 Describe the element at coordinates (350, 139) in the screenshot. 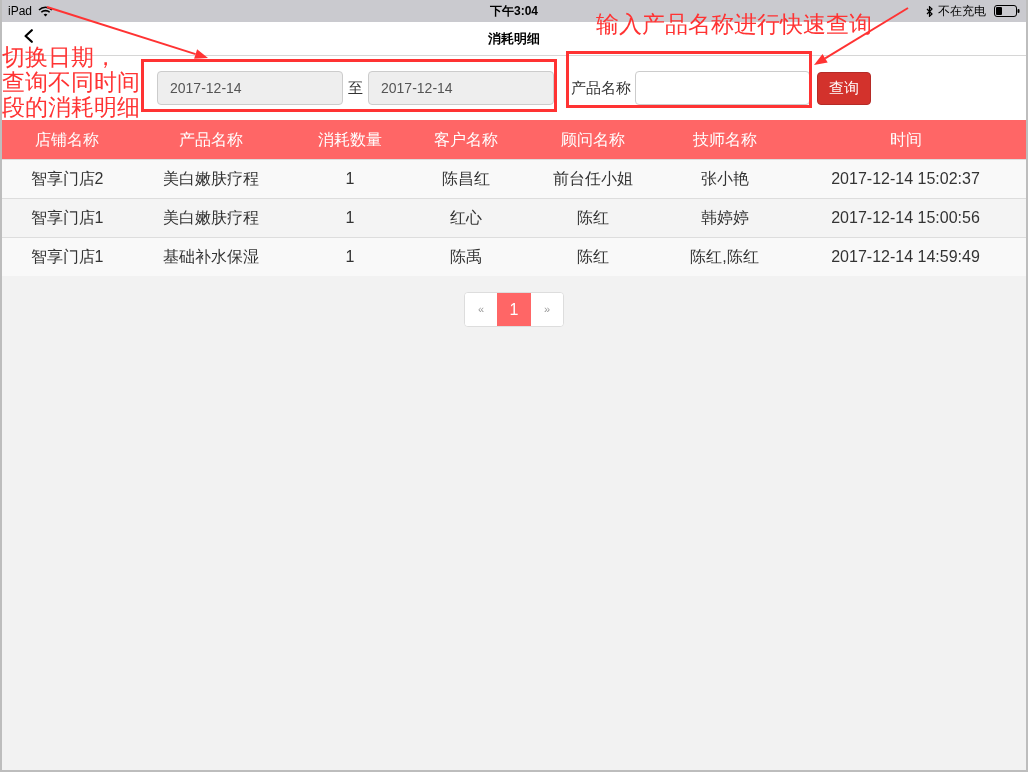

I see `column-header: 消耗数量` at that location.